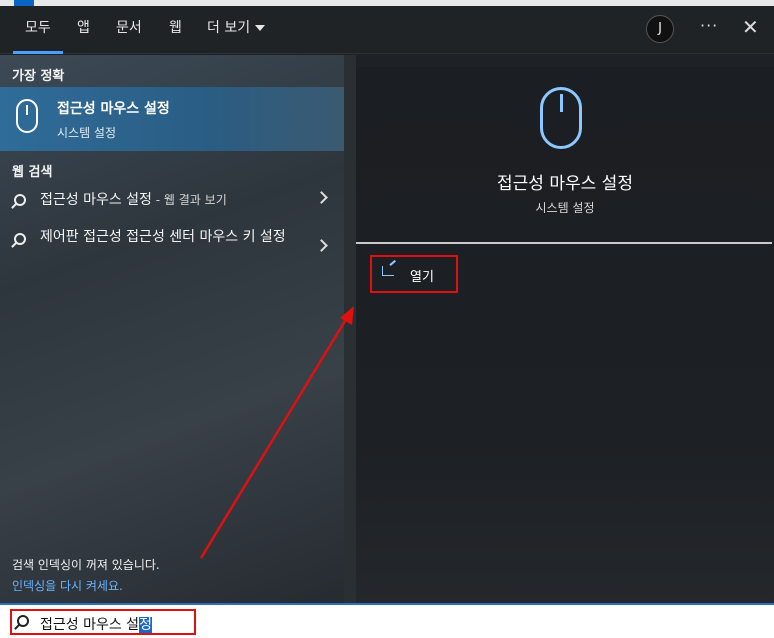  Describe the element at coordinates (189, 200) in the screenshot. I see `web-result-suffix: - 웹 결과 보기` at that location.